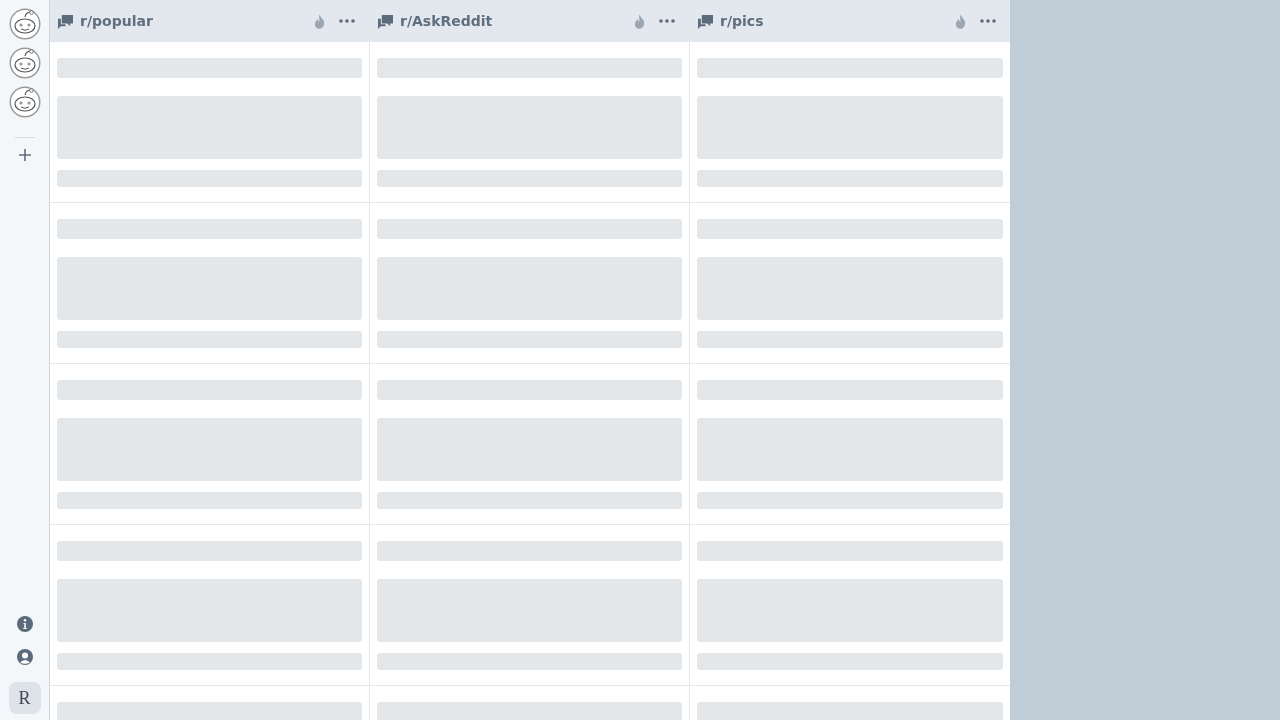  I want to click on info-icon, so click(24, 624).